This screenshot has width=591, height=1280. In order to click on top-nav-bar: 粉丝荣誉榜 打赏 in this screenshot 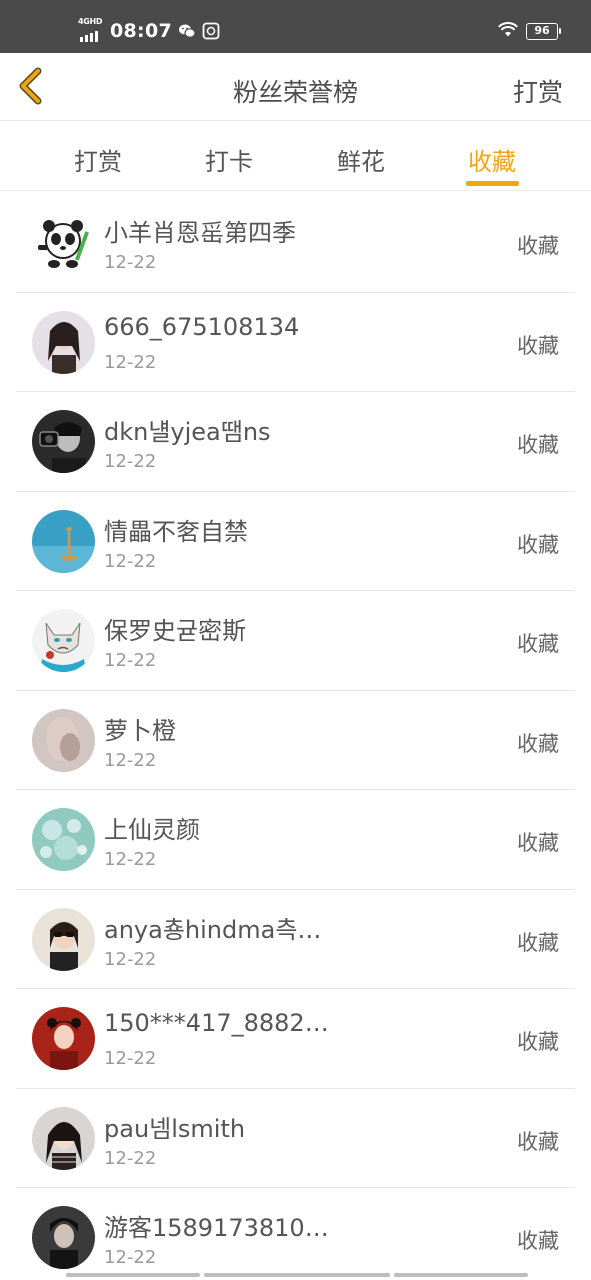, I will do `click(295, 87)`.